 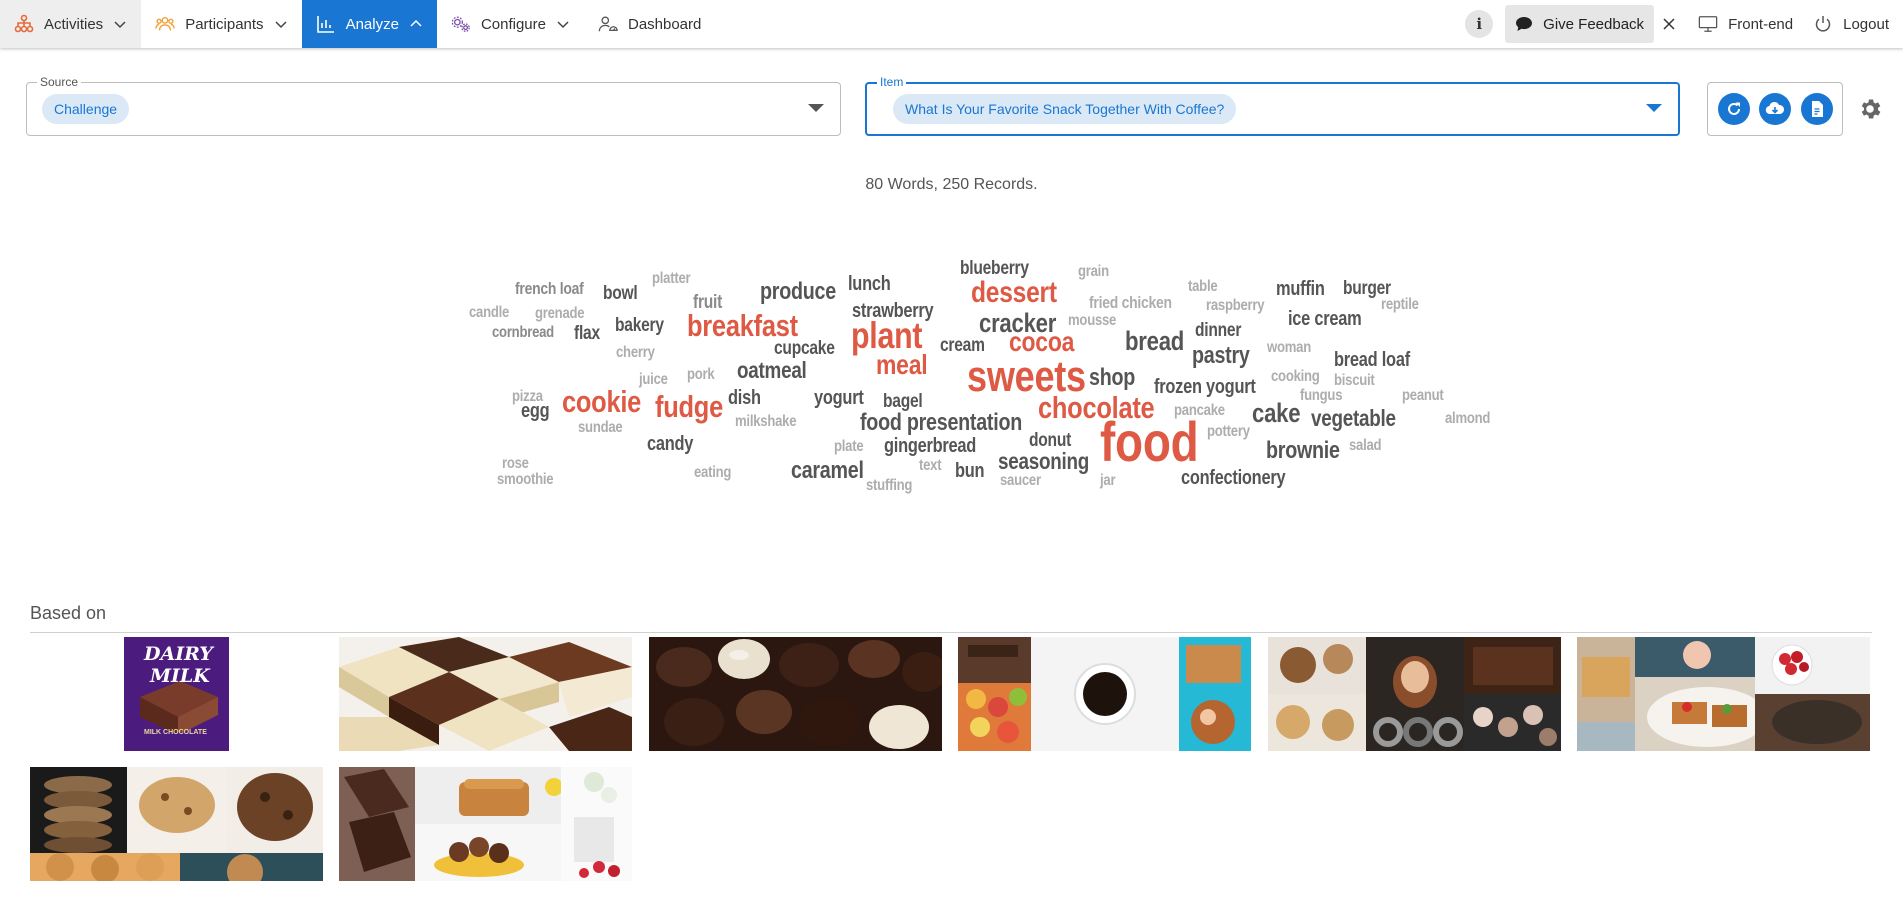 What do you see at coordinates (1423, 396) in the screenshot?
I see `word-cloud-word: peanut` at bounding box center [1423, 396].